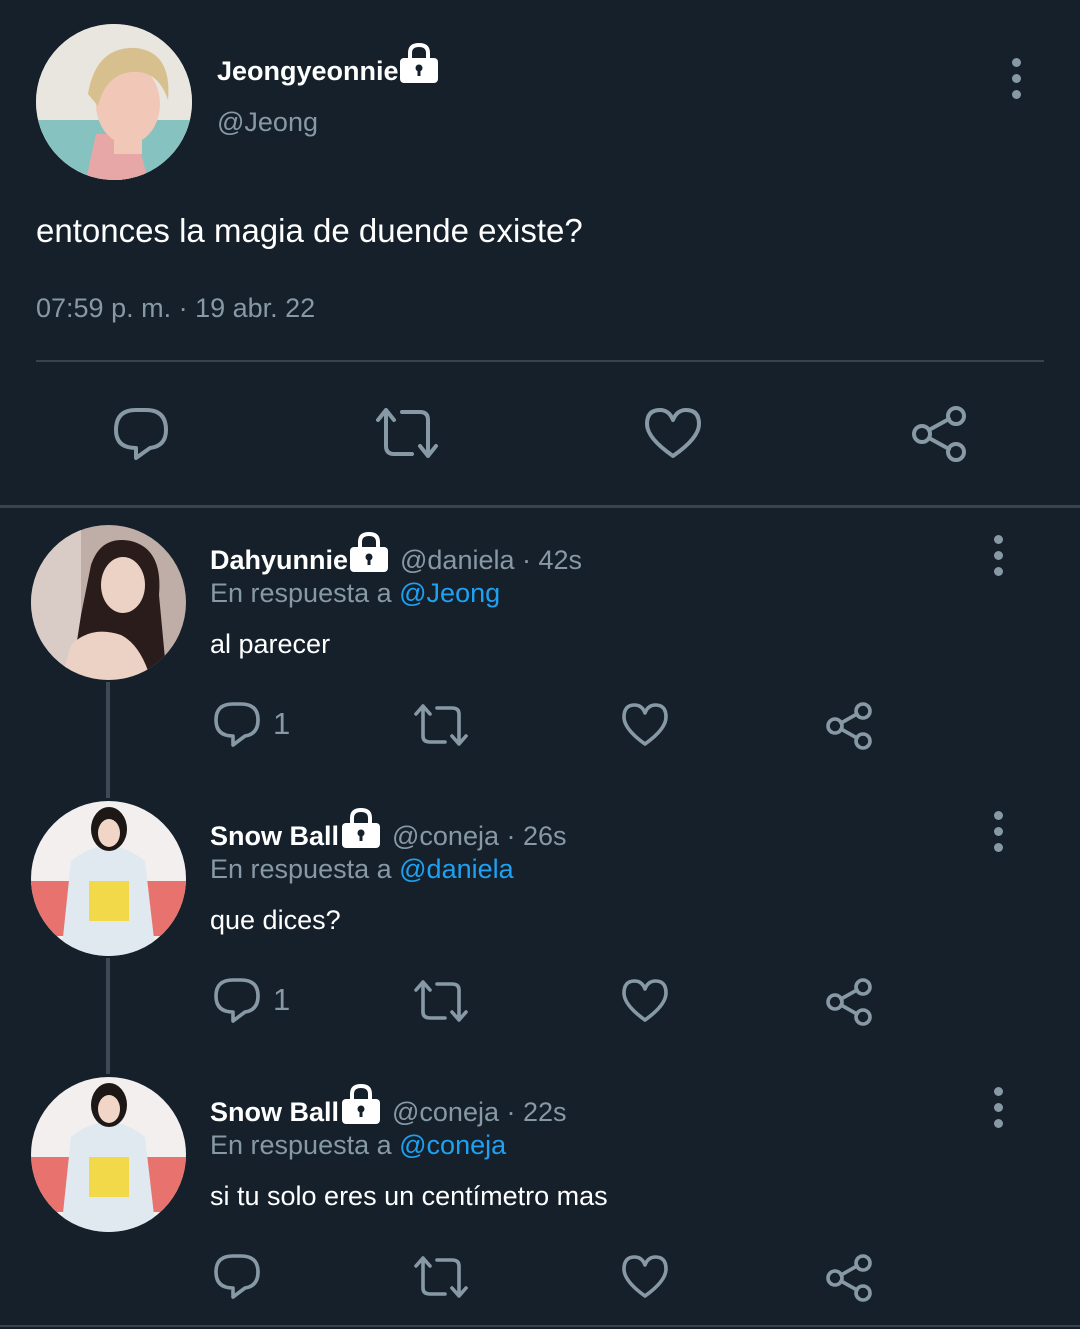 This screenshot has width=1080, height=1329. Describe the element at coordinates (479, 1112) in the screenshot. I see `handle-time: @coneja · 22s` at that location.